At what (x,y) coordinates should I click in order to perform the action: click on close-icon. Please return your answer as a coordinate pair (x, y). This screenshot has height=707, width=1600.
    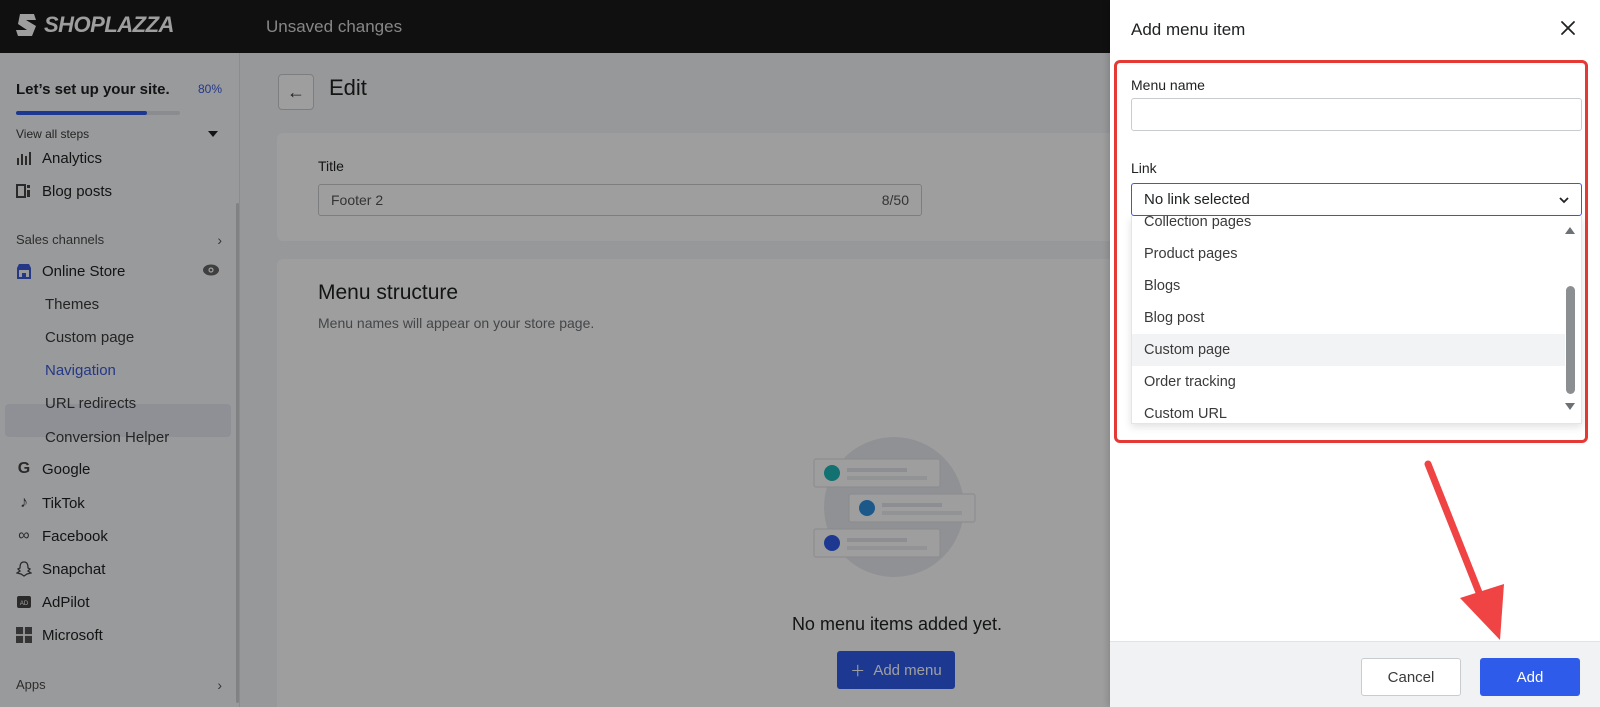
    Looking at the image, I should click on (1568, 28).